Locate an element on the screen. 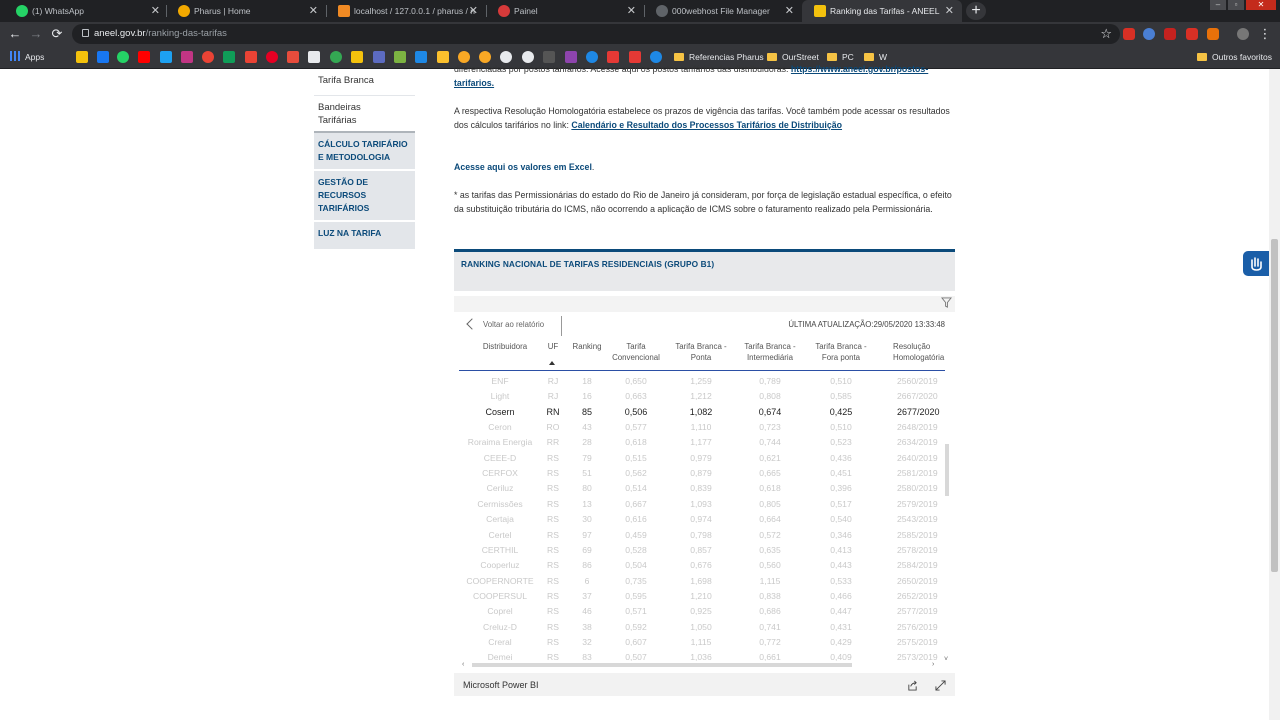 This screenshot has height=720, width=1280. tab-ranking-aneel: Ranking das Tarifas - ANEEL ✕ is located at coordinates (882, 11).